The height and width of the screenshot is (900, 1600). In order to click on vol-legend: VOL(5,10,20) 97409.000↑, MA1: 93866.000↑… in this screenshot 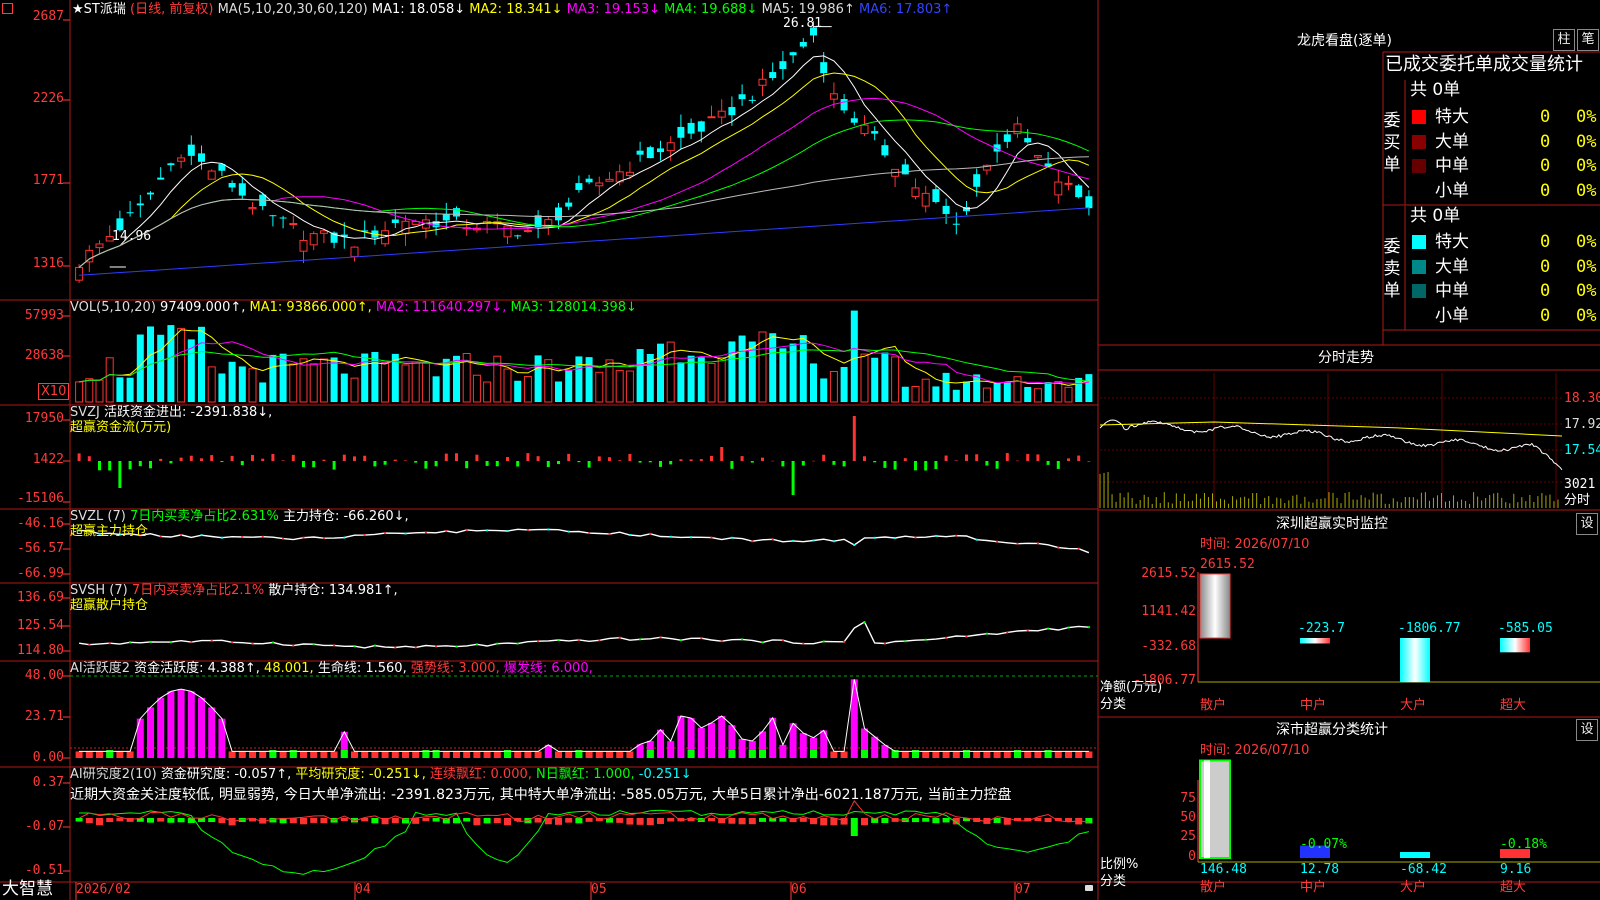, I will do `click(353, 307)`.